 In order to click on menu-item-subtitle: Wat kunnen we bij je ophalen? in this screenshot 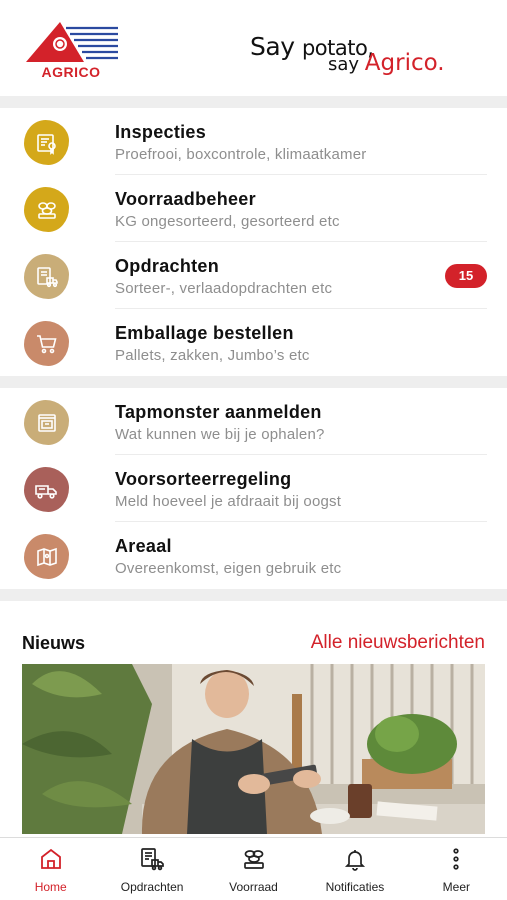, I will do `click(220, 434)`.